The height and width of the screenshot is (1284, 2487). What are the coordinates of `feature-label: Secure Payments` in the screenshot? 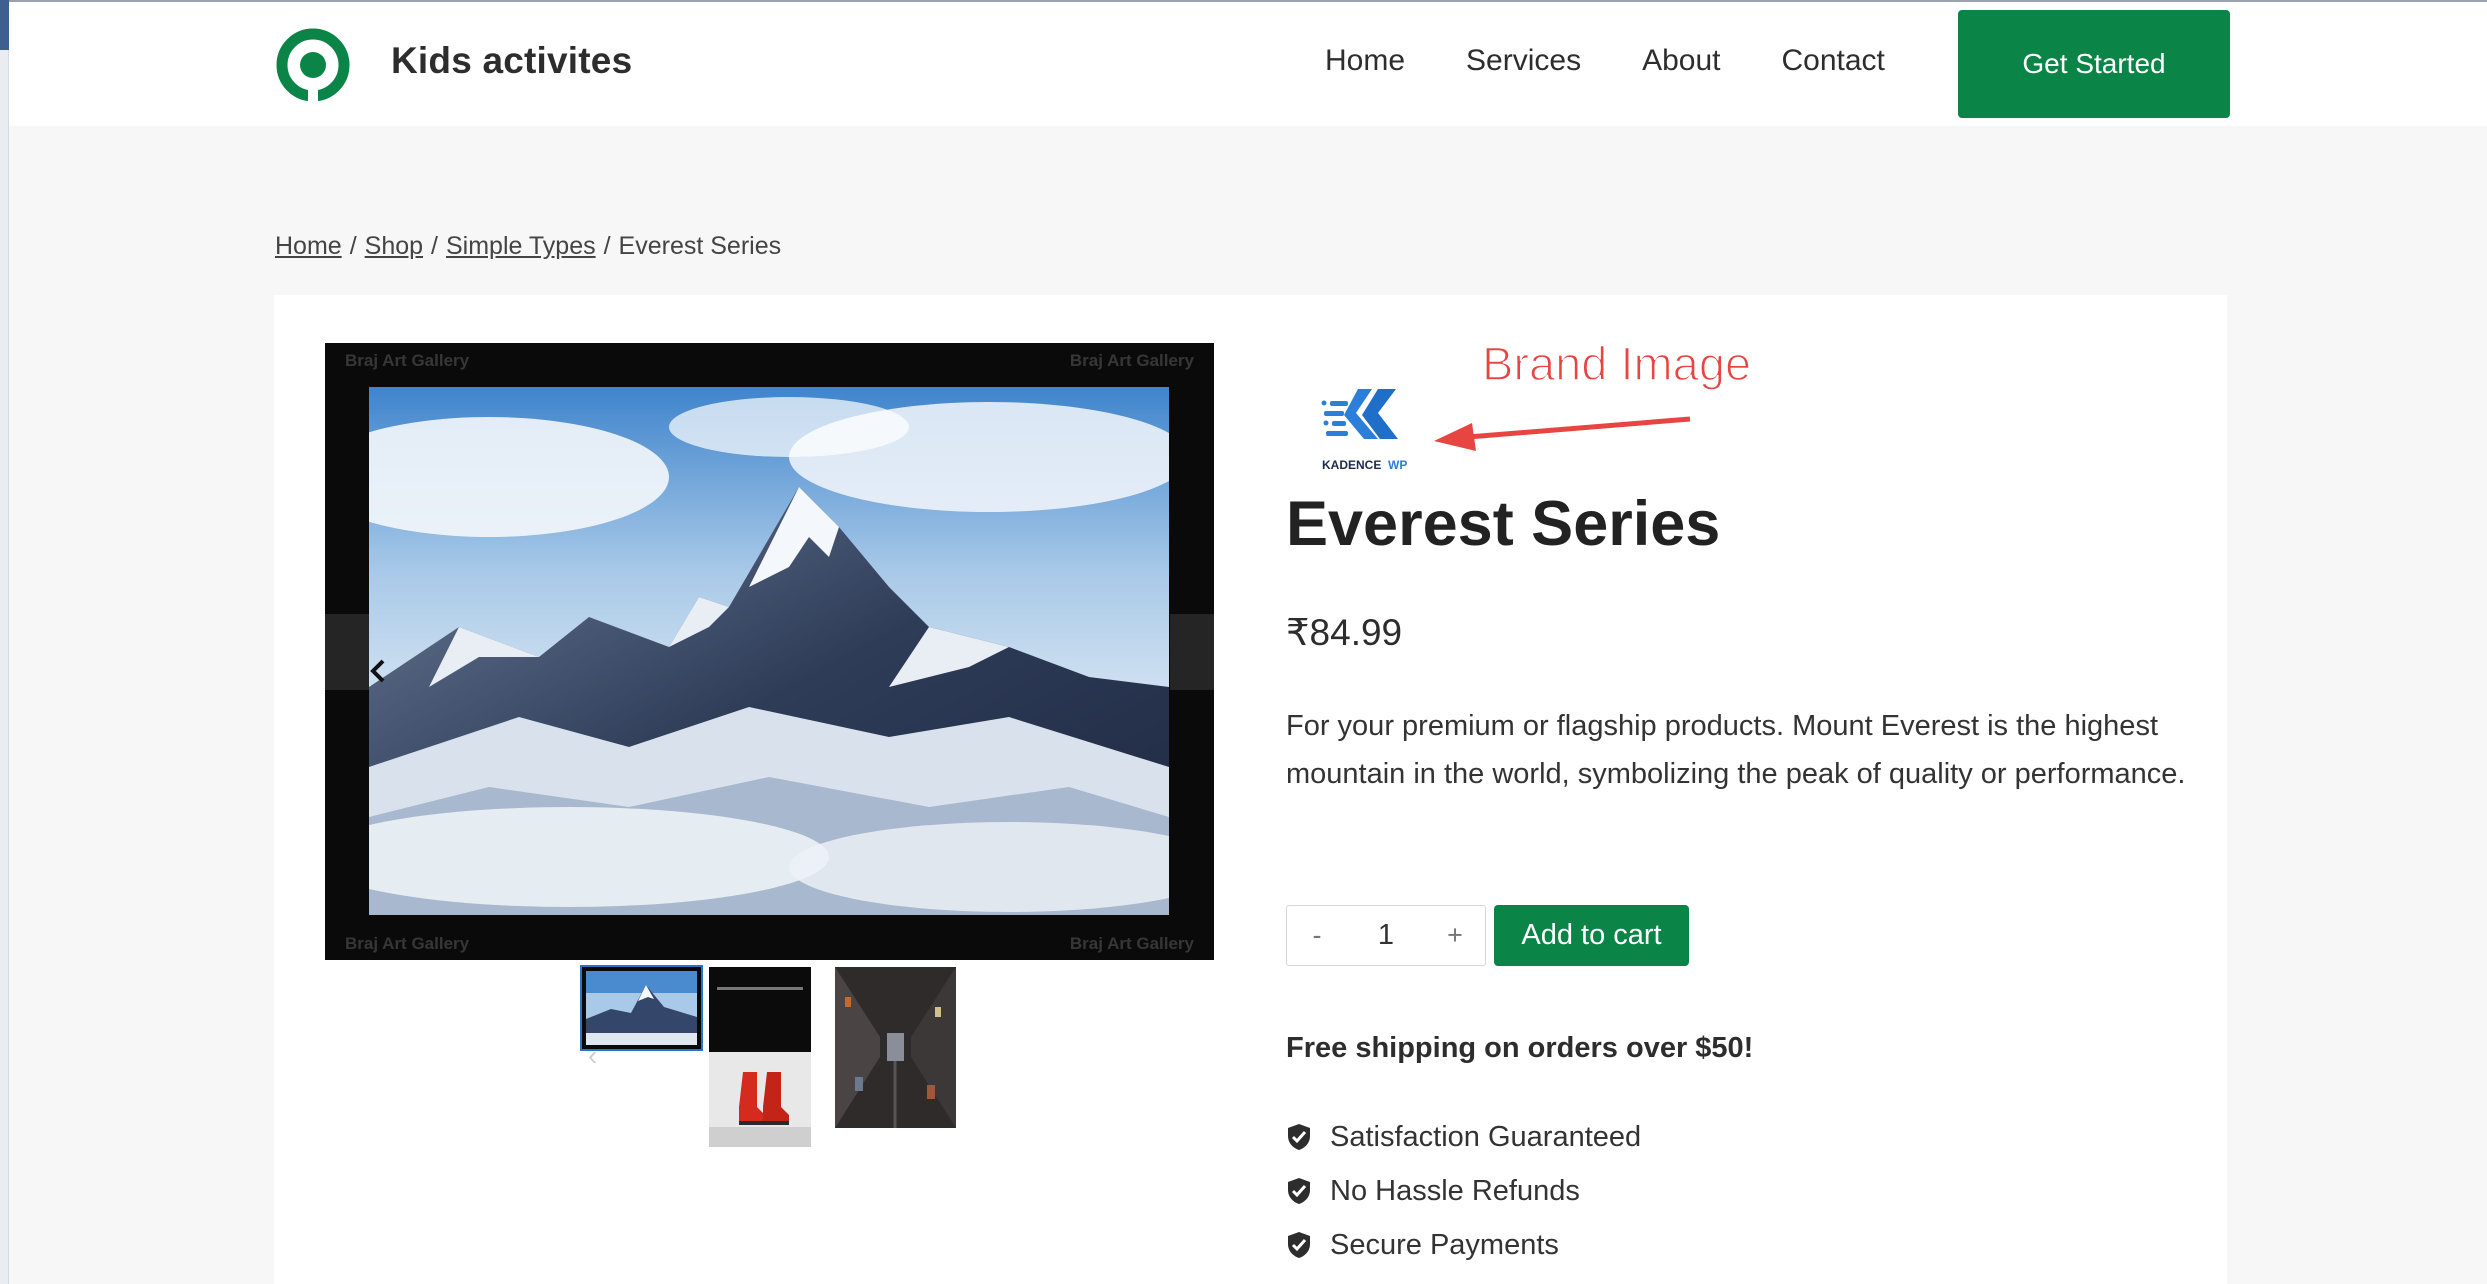 It's located at (1444, 1244).